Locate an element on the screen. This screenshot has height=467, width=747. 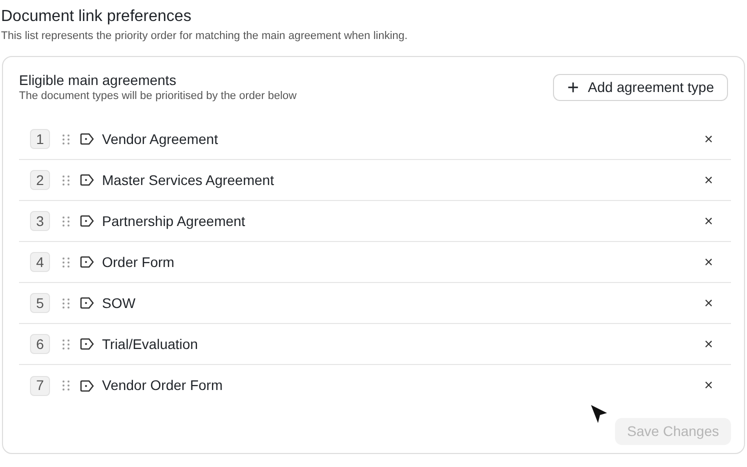
position-number: 1 is located at coordinates (40, 139).